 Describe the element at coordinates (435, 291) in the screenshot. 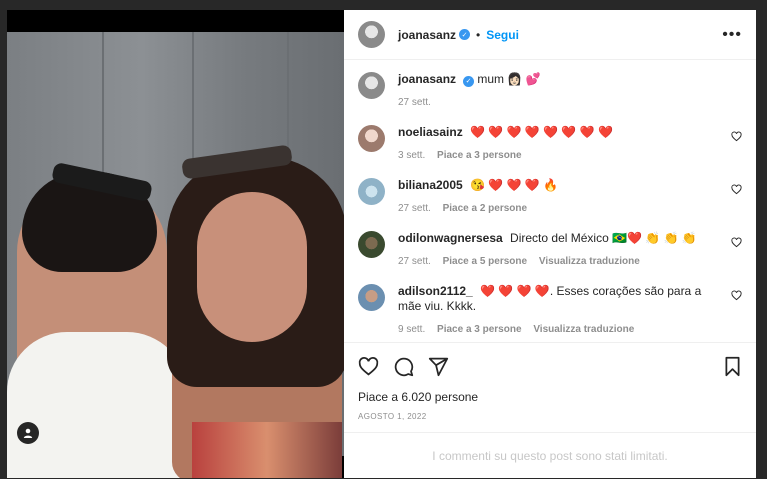

I see `comment-username: adilson2112_` at that location.